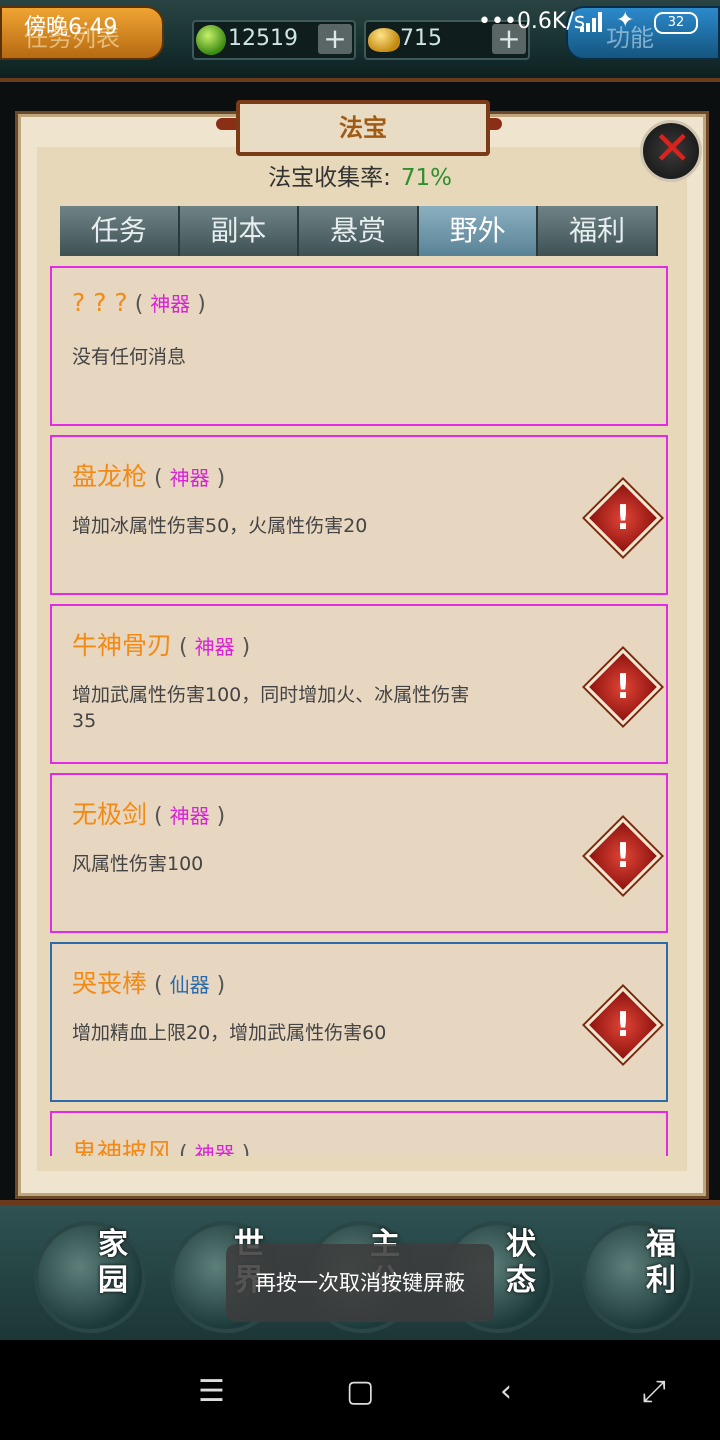  Describe the element at coordinates (129, 357) in the screenshot. I see `item-desc: 没有任何消息` at that location.